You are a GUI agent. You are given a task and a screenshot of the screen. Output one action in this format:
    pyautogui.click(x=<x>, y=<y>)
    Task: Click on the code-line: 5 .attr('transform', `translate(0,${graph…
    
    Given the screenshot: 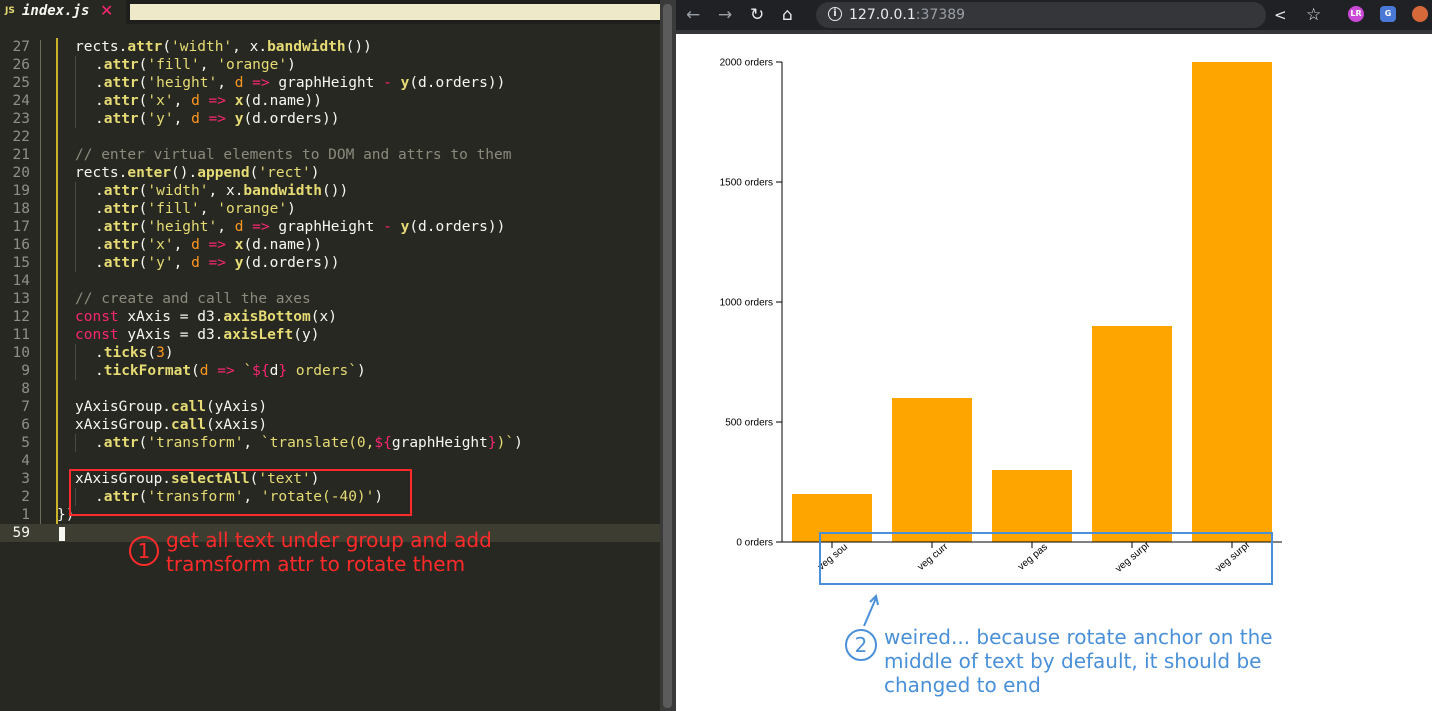 What is the action you would take?
    pyautogui.click(x=330, y=443)
    